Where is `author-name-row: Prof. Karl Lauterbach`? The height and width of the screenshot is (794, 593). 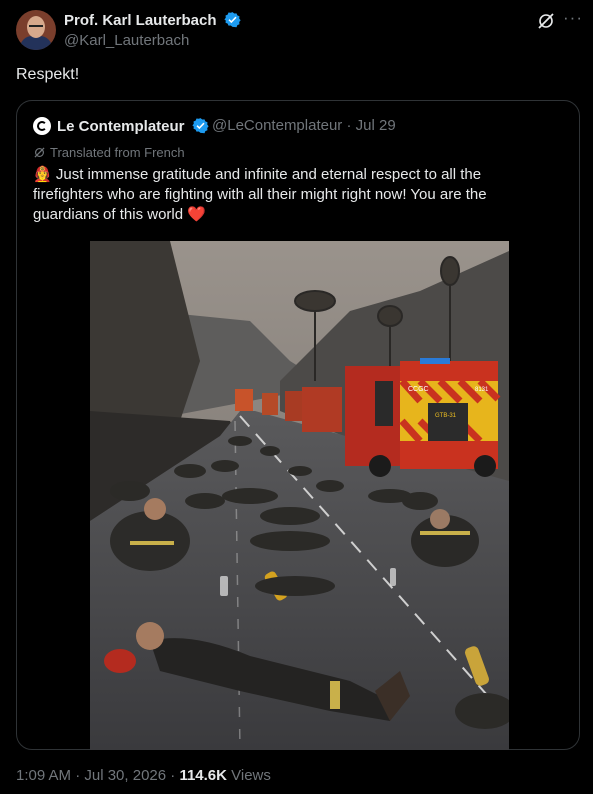 author-name-row: Prof. Karl Lauterbach is located at coordinates (152, 20).